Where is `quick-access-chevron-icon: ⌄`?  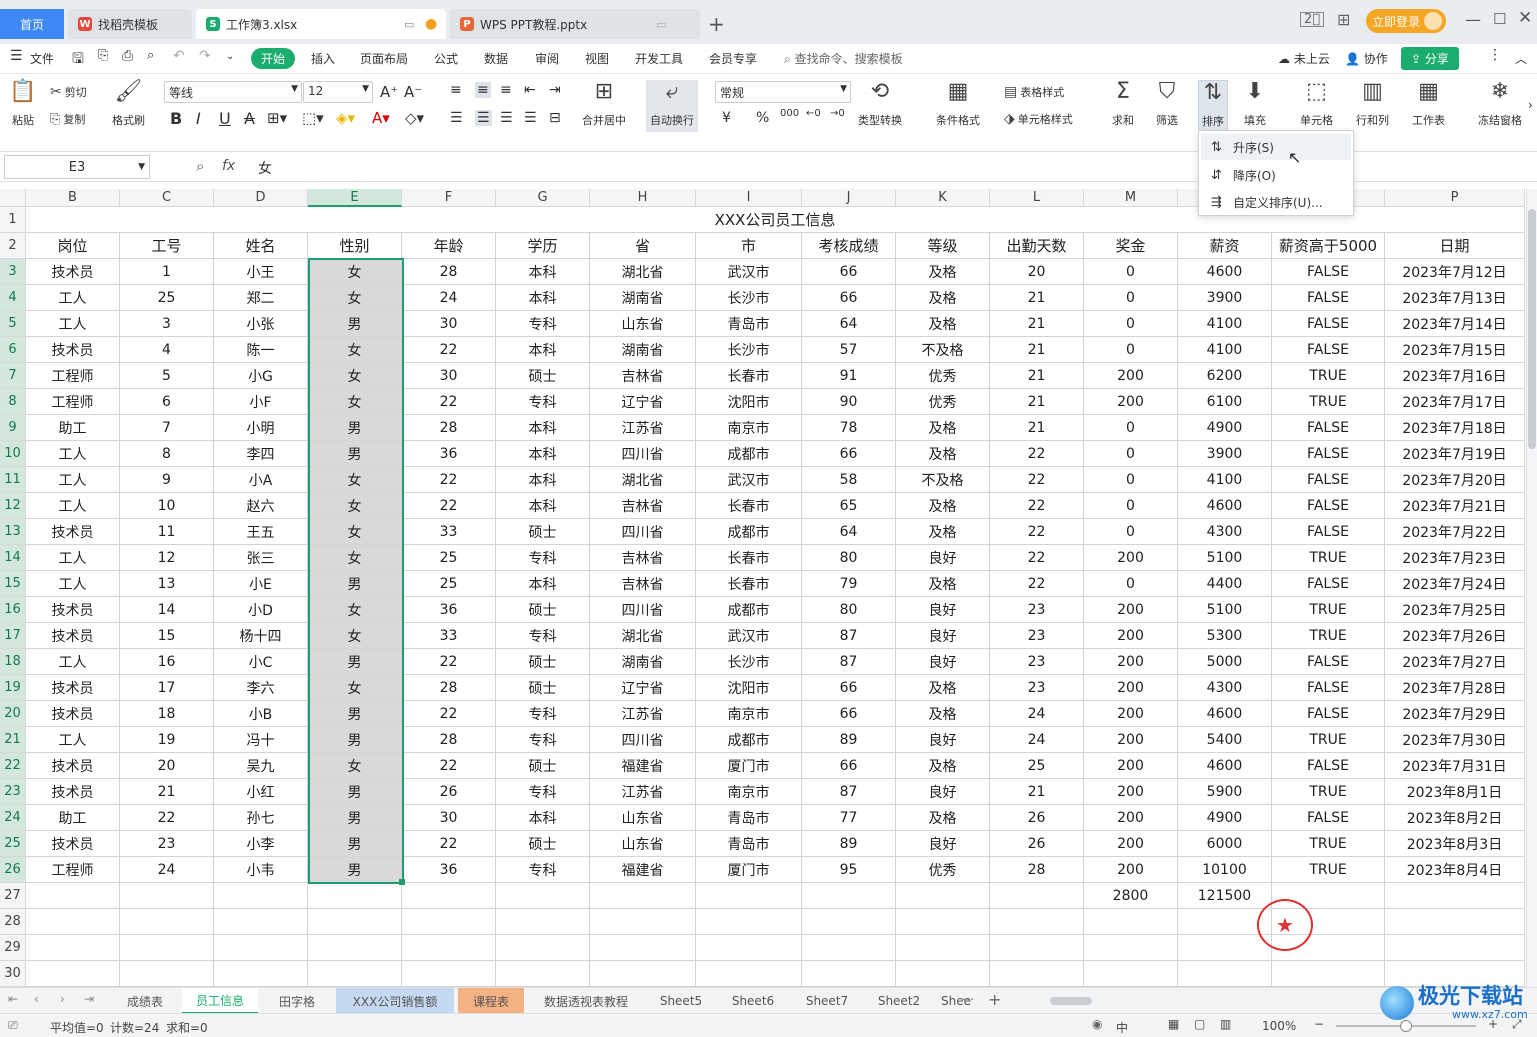 quick-access-chevron-icon: ⌄ is located at coordinates (230, 56).